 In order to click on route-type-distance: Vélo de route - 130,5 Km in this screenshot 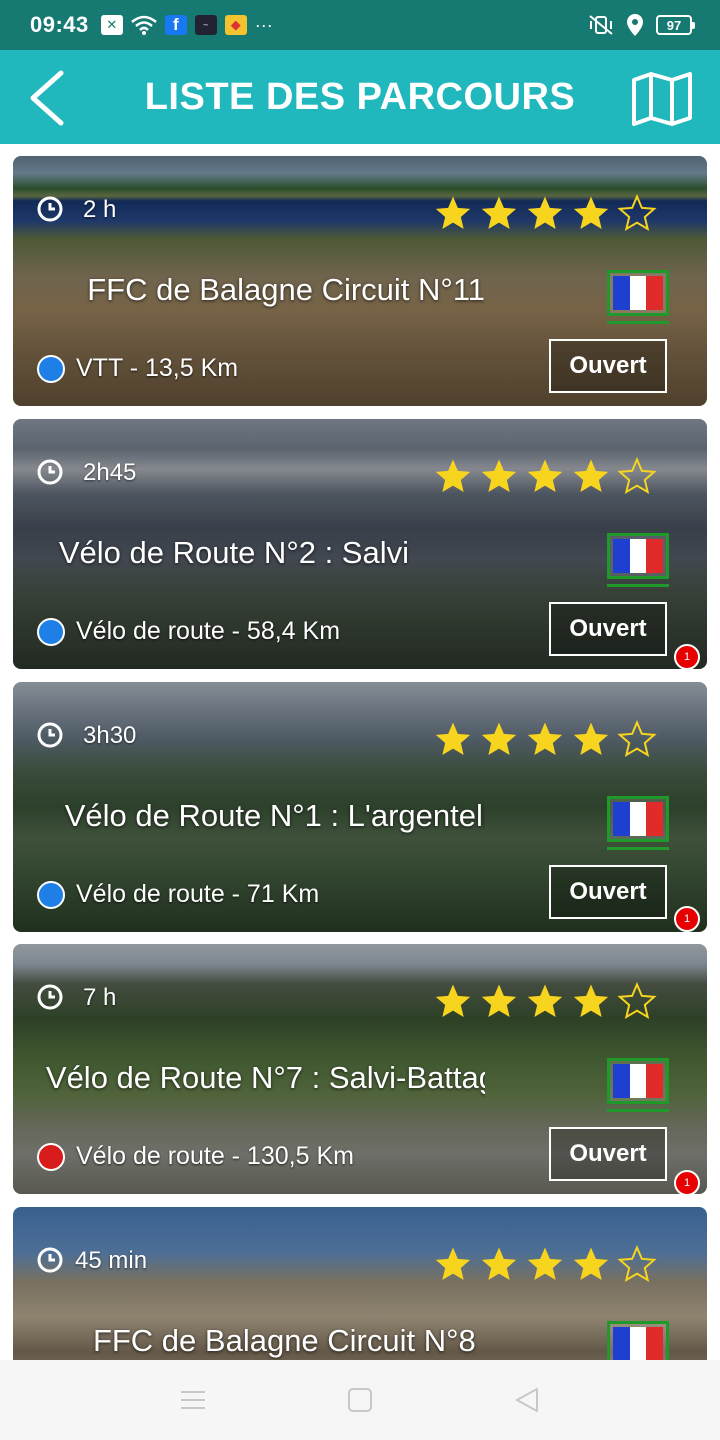, I will do `click(215, 1156)`.